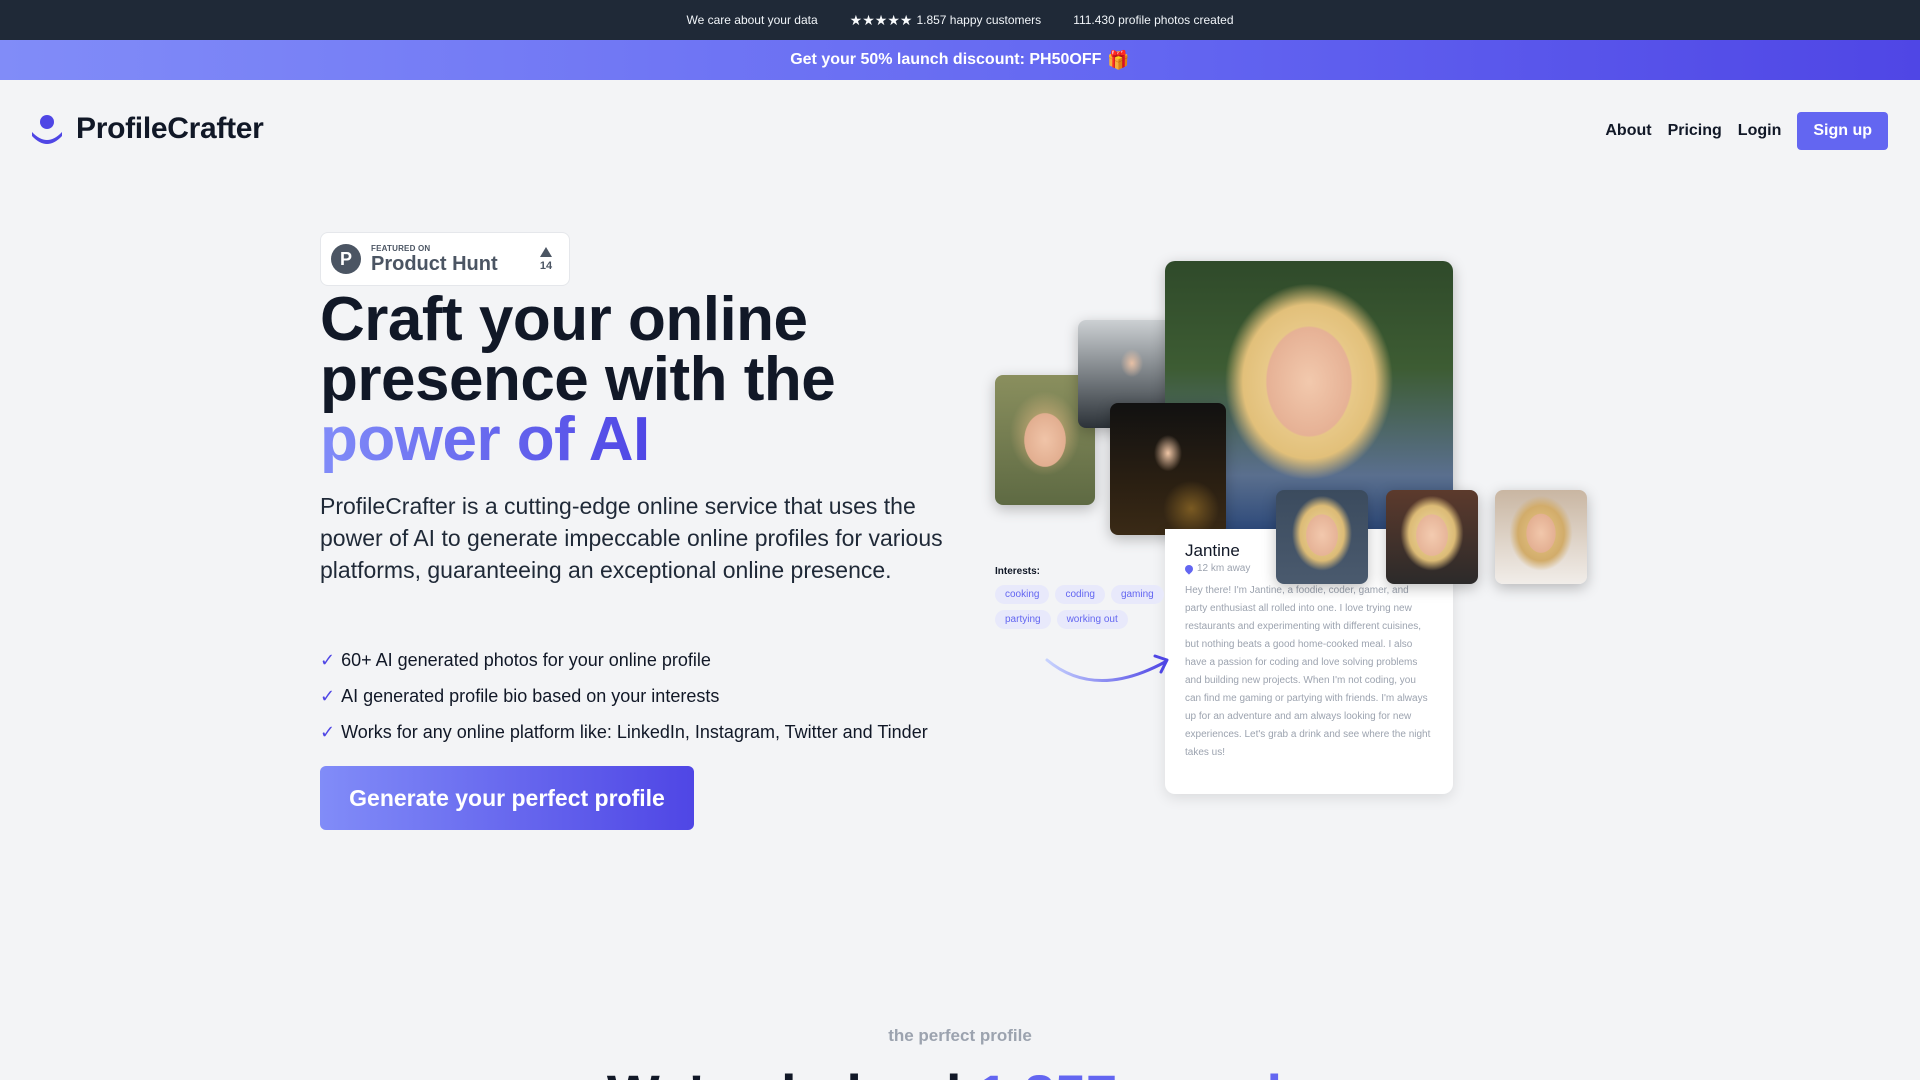 This screenshot has height=1080, width=1920. Describe the element at coordinates (1080, 594) in the screenshot. I see `interest-chip: coding` at that location.